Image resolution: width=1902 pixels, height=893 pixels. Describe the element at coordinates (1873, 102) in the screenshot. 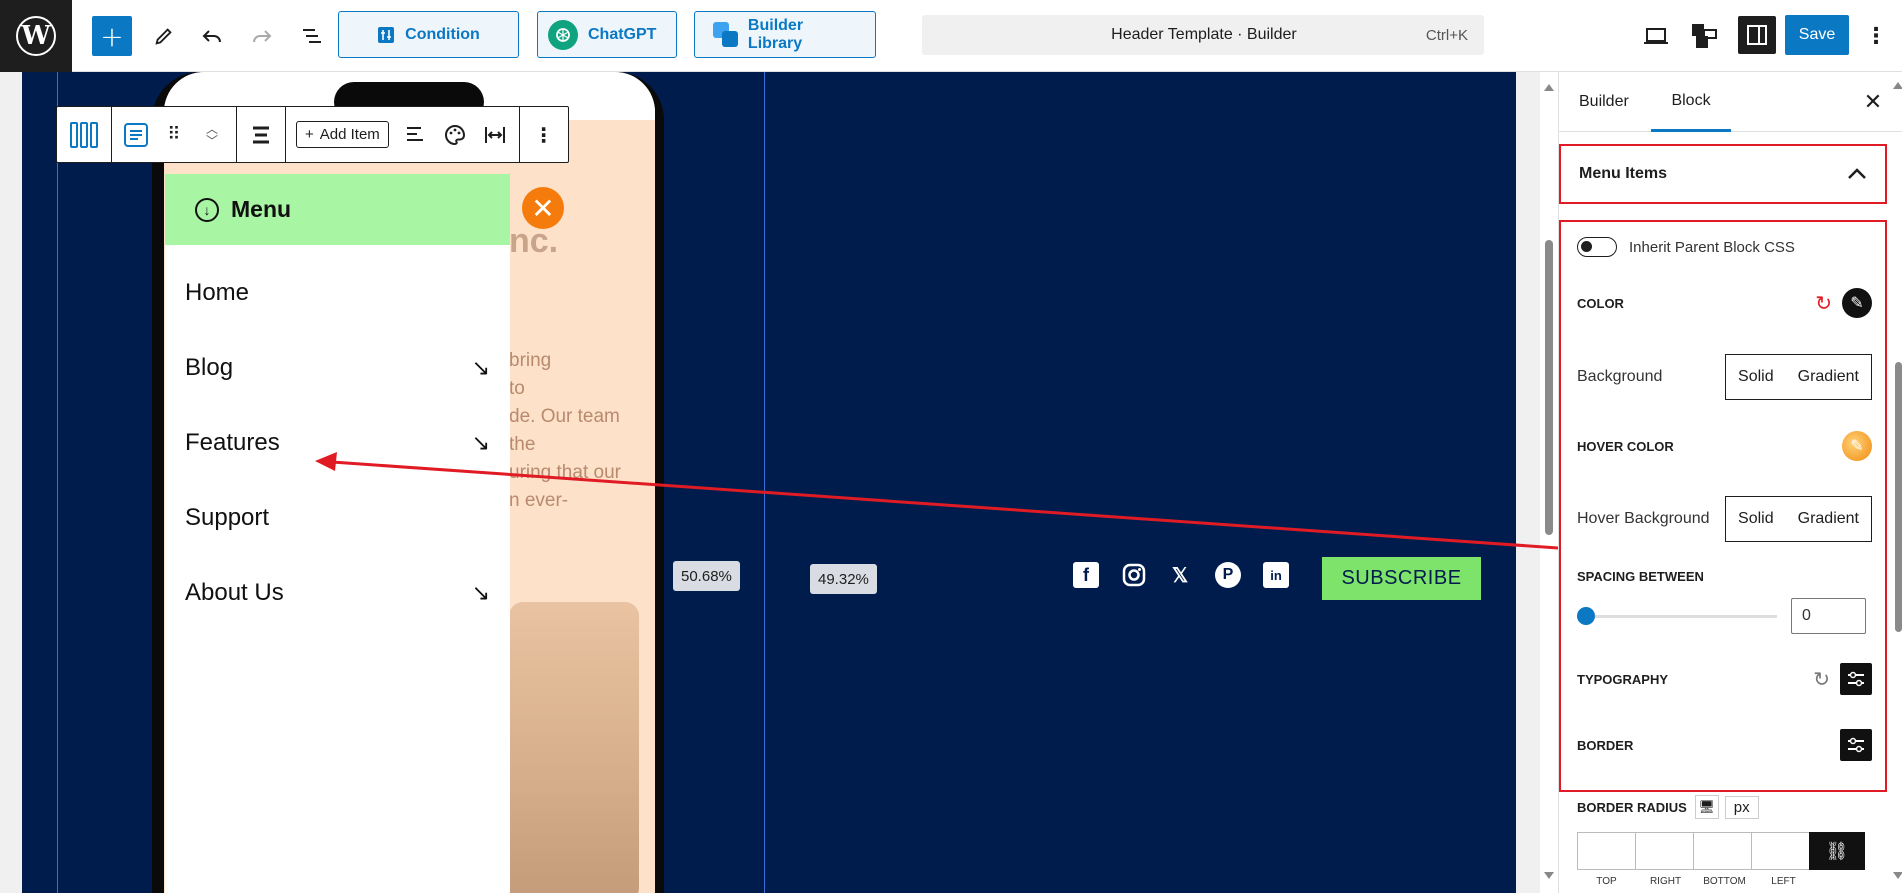

I see `close-sidebar-button: ✕` at that location.